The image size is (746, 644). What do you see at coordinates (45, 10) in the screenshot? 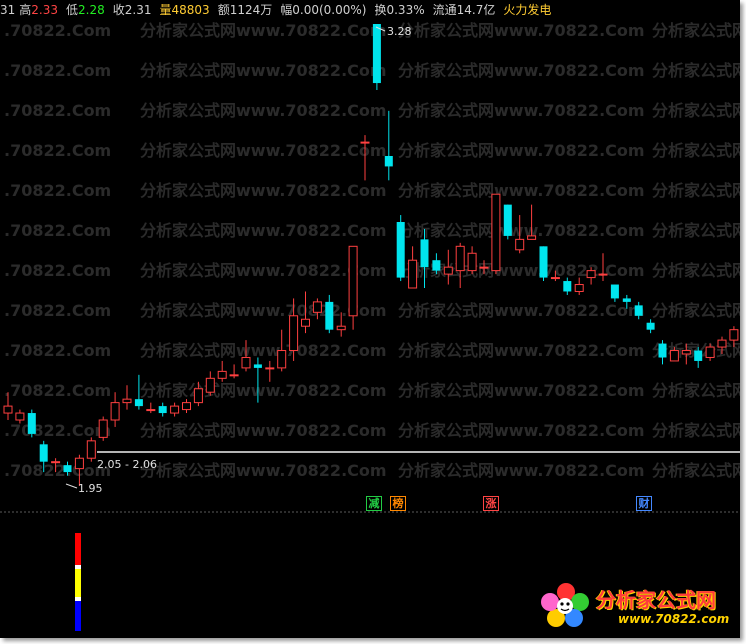
I see `high-value: 2.33` at bounding box center [45, 10].